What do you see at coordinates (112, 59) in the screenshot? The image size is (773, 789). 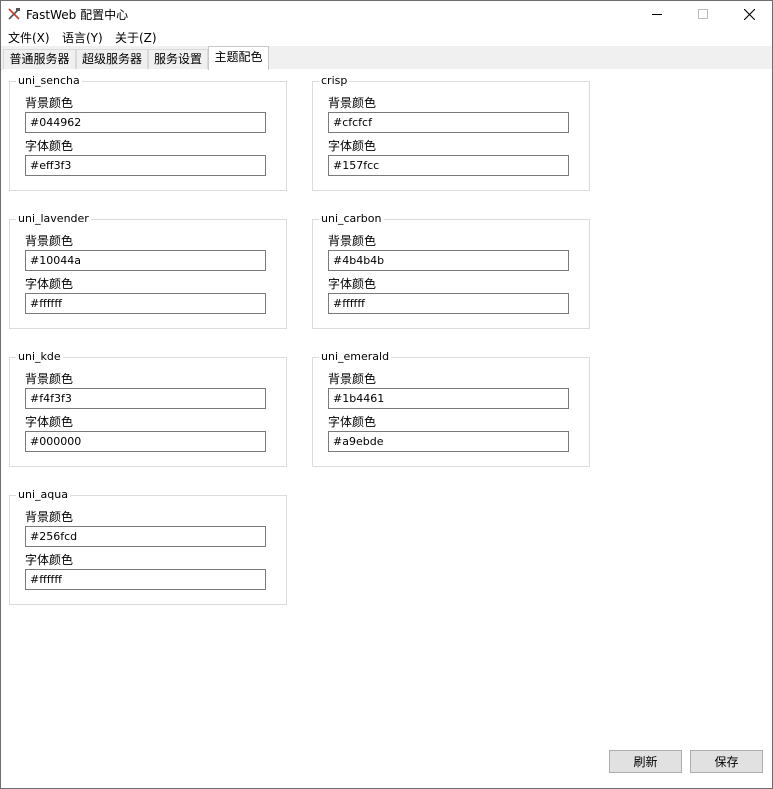 I see `tab-super-server: 超级服务器` at bounding box center [112, 59].